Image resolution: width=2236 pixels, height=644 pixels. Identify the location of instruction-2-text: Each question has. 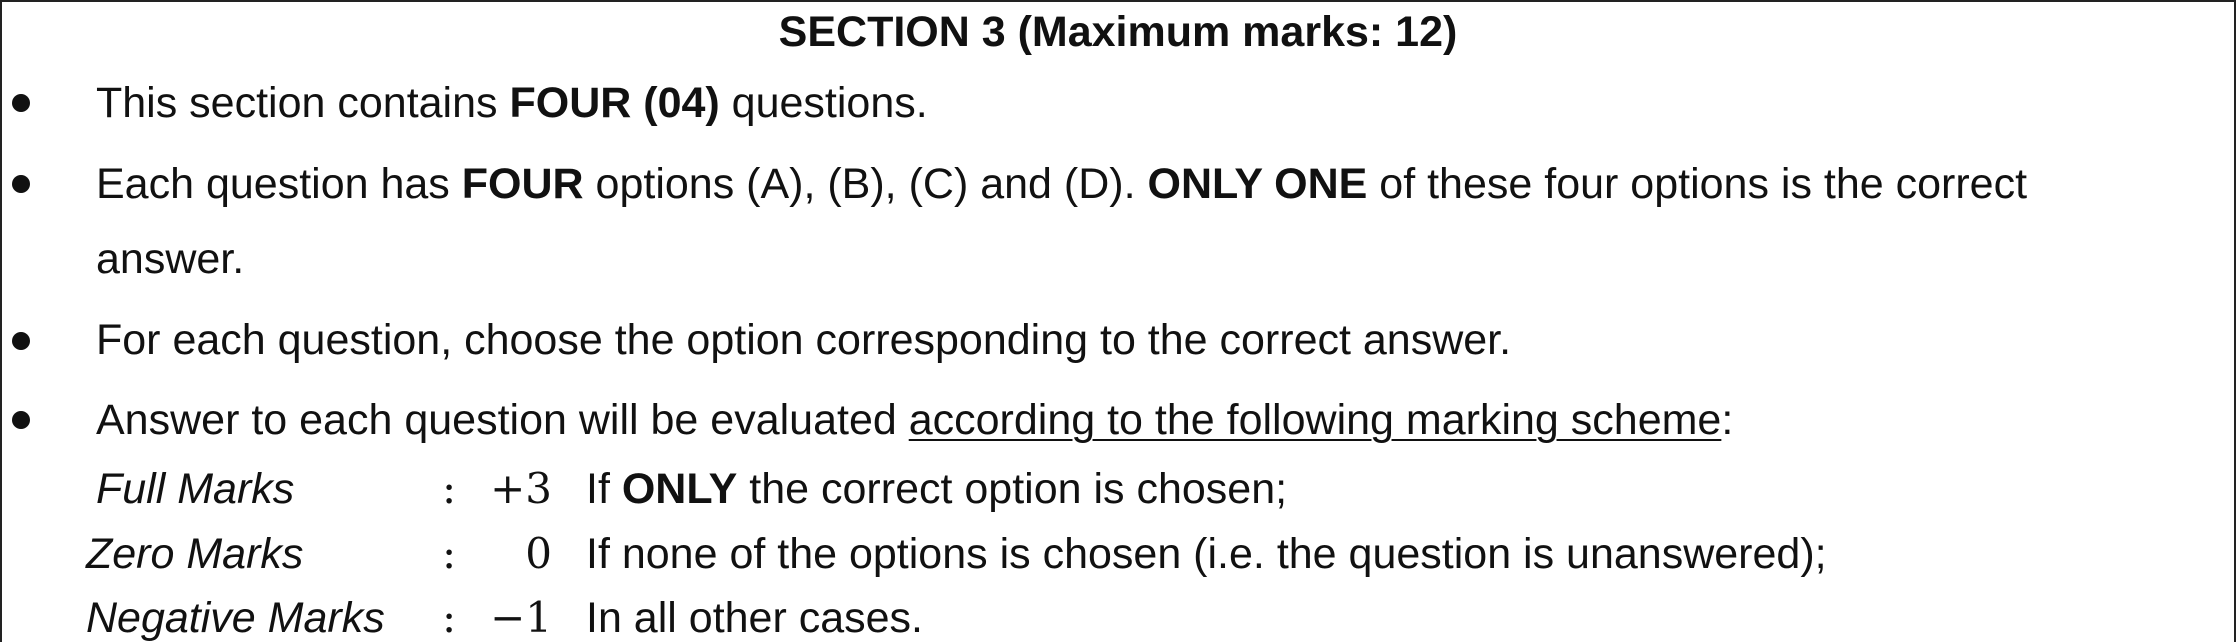
(279, 184).